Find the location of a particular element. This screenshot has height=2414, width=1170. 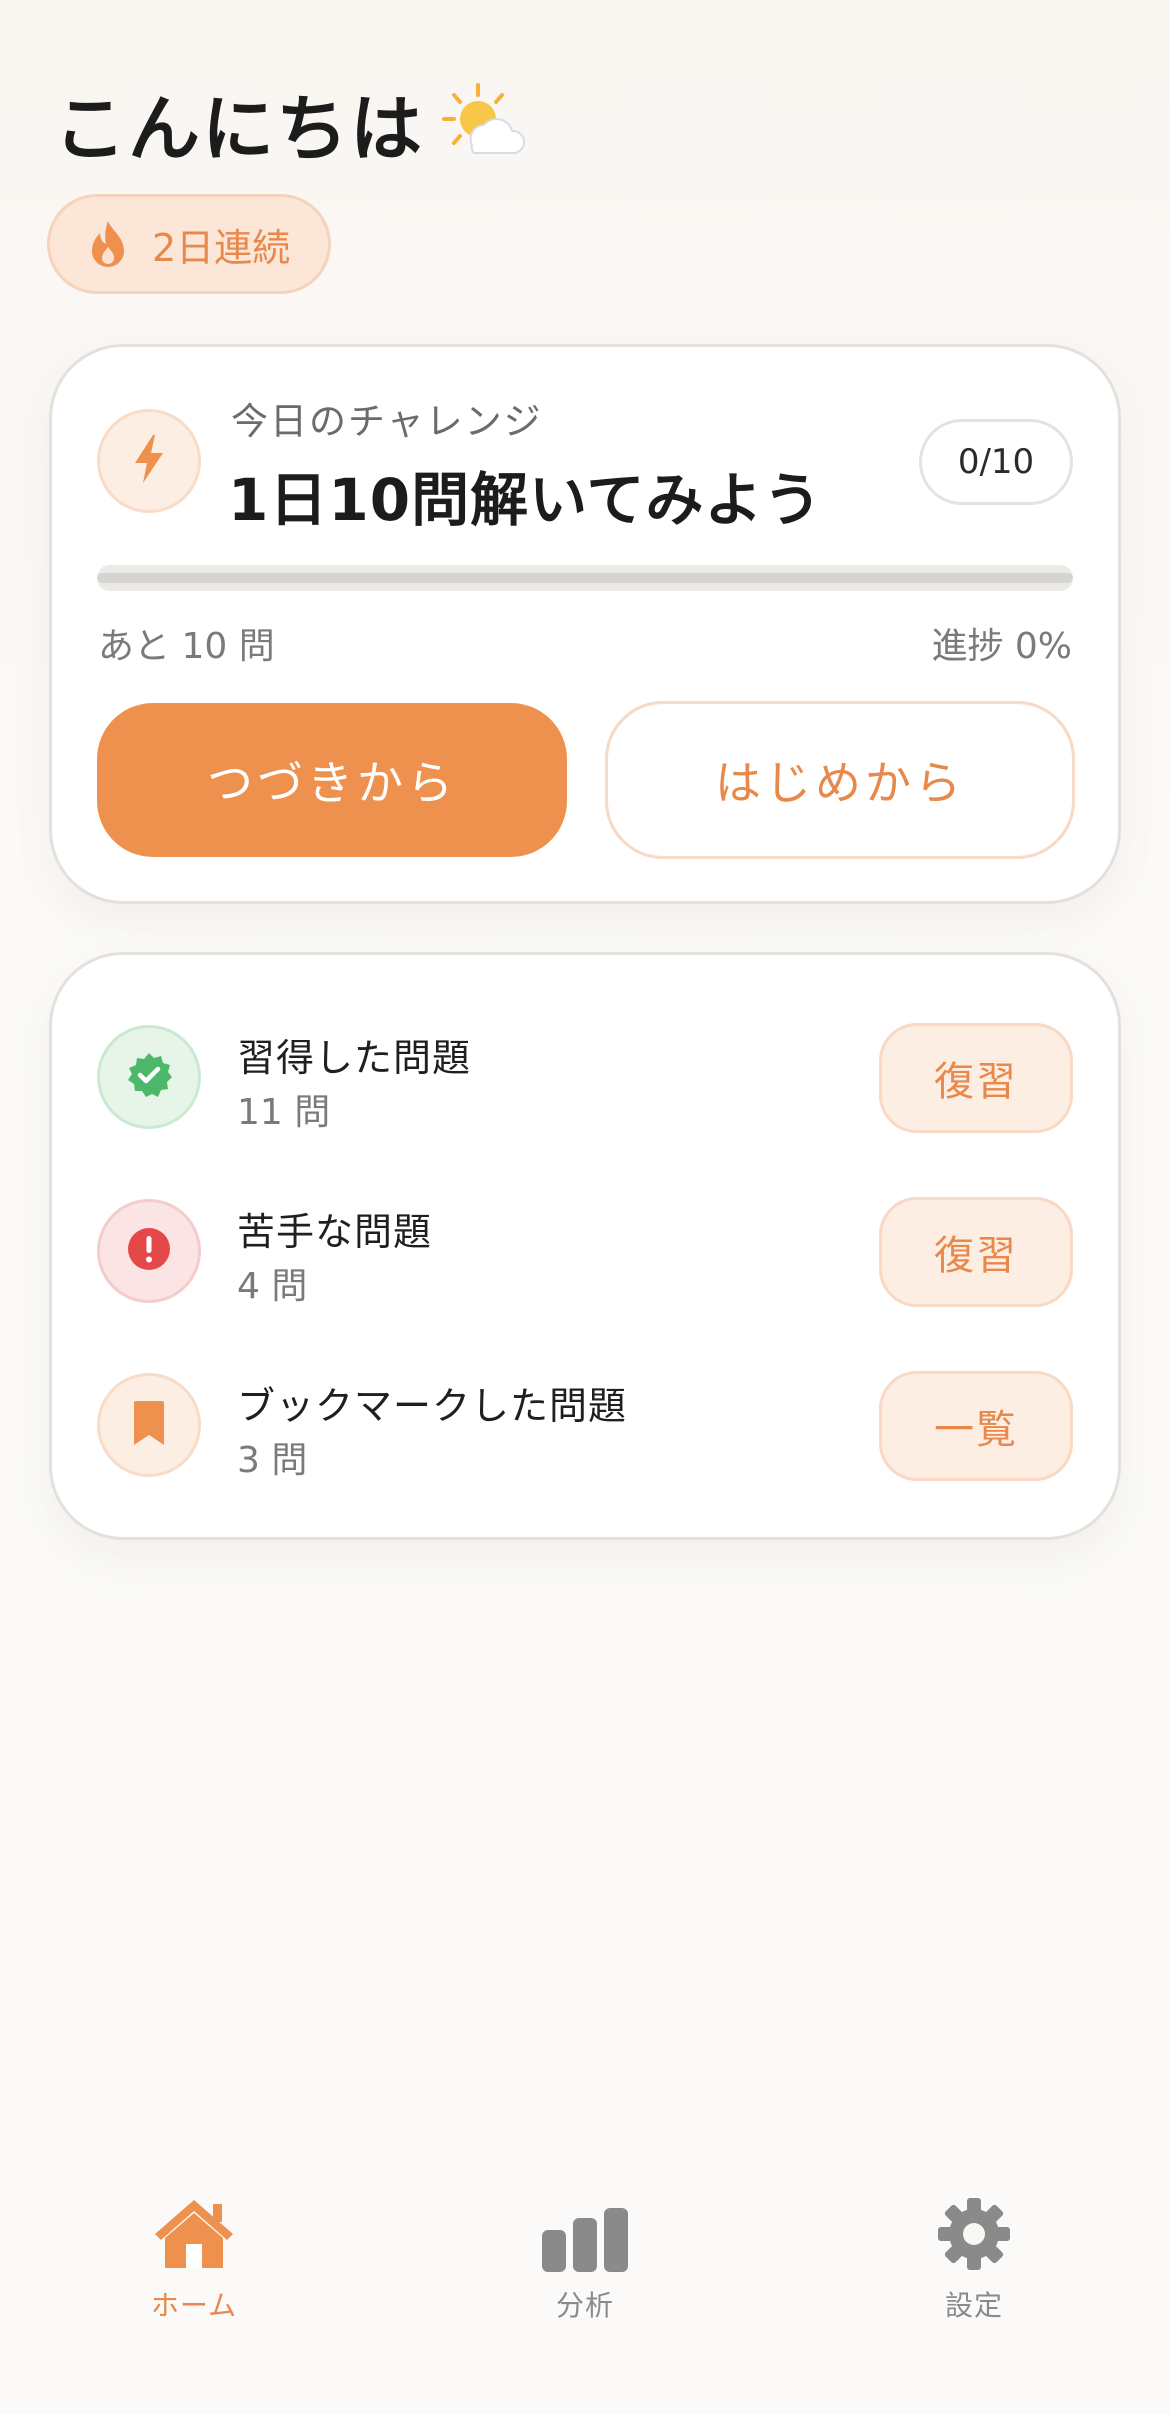

challenge-subtitle: 今日のチャレンジ is located at coordinates (387, 421).